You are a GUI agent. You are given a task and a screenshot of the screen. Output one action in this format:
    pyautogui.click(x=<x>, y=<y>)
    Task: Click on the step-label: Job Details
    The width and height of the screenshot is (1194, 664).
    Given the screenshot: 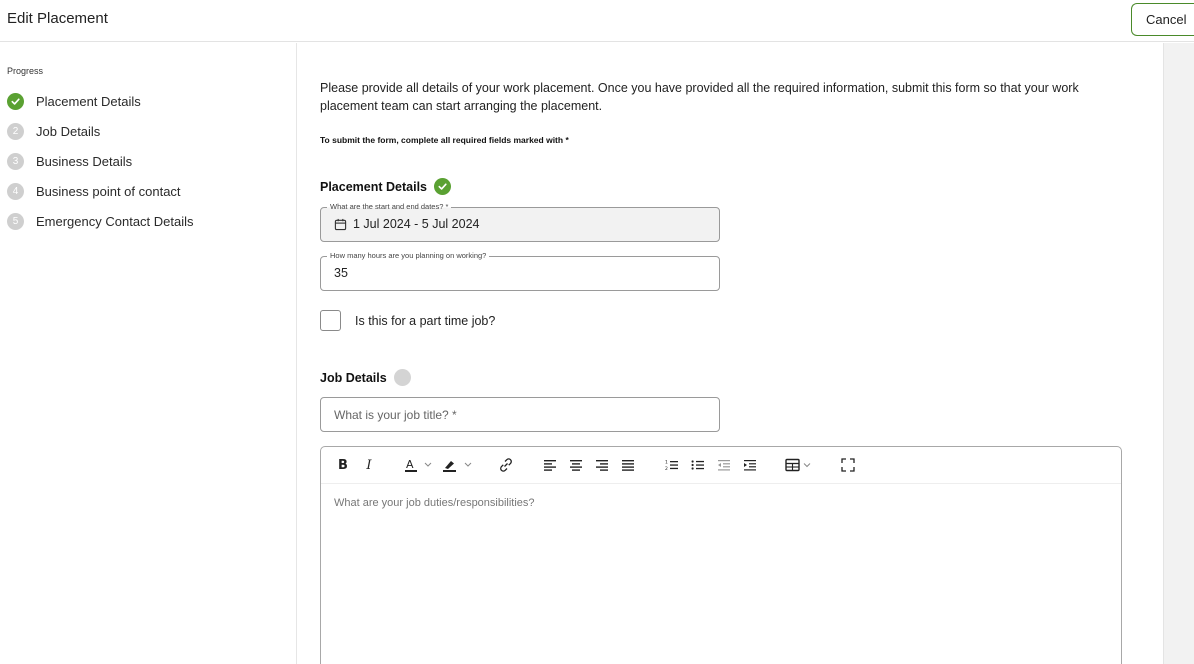 What is the action you would take?
    pyautogui.click(x=68, y=131)
    